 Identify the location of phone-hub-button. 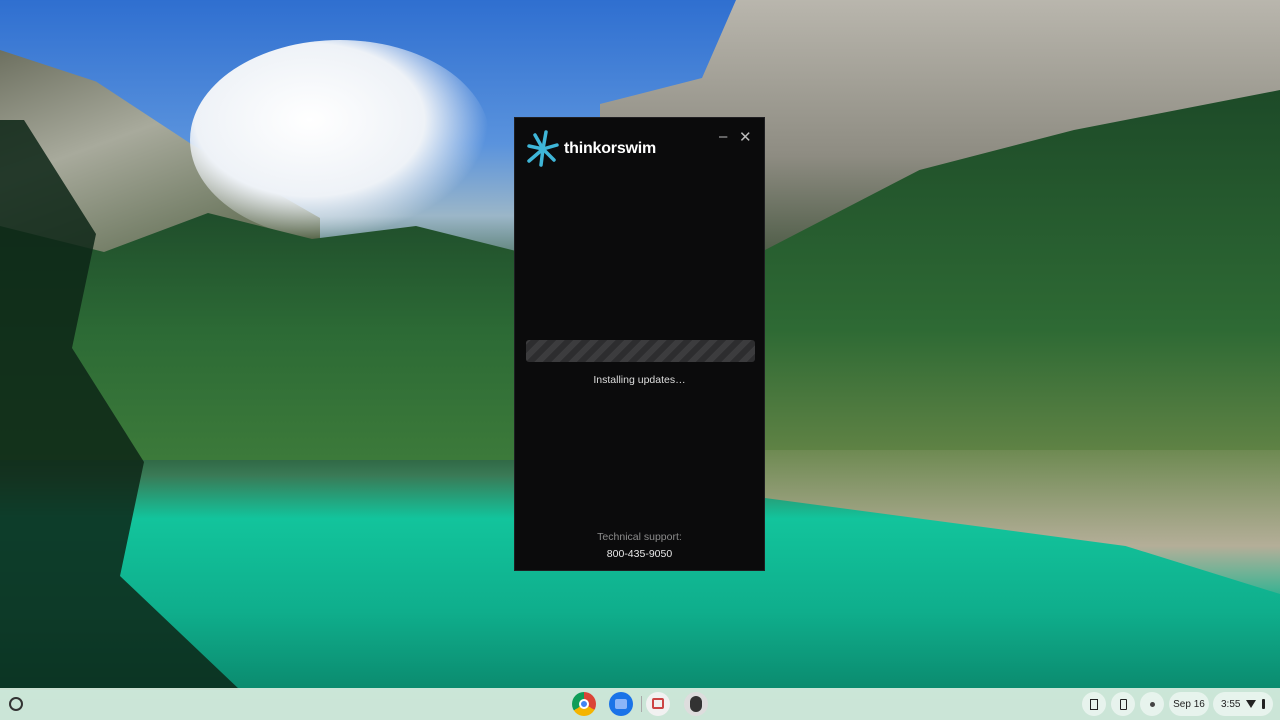
(1123, 704).